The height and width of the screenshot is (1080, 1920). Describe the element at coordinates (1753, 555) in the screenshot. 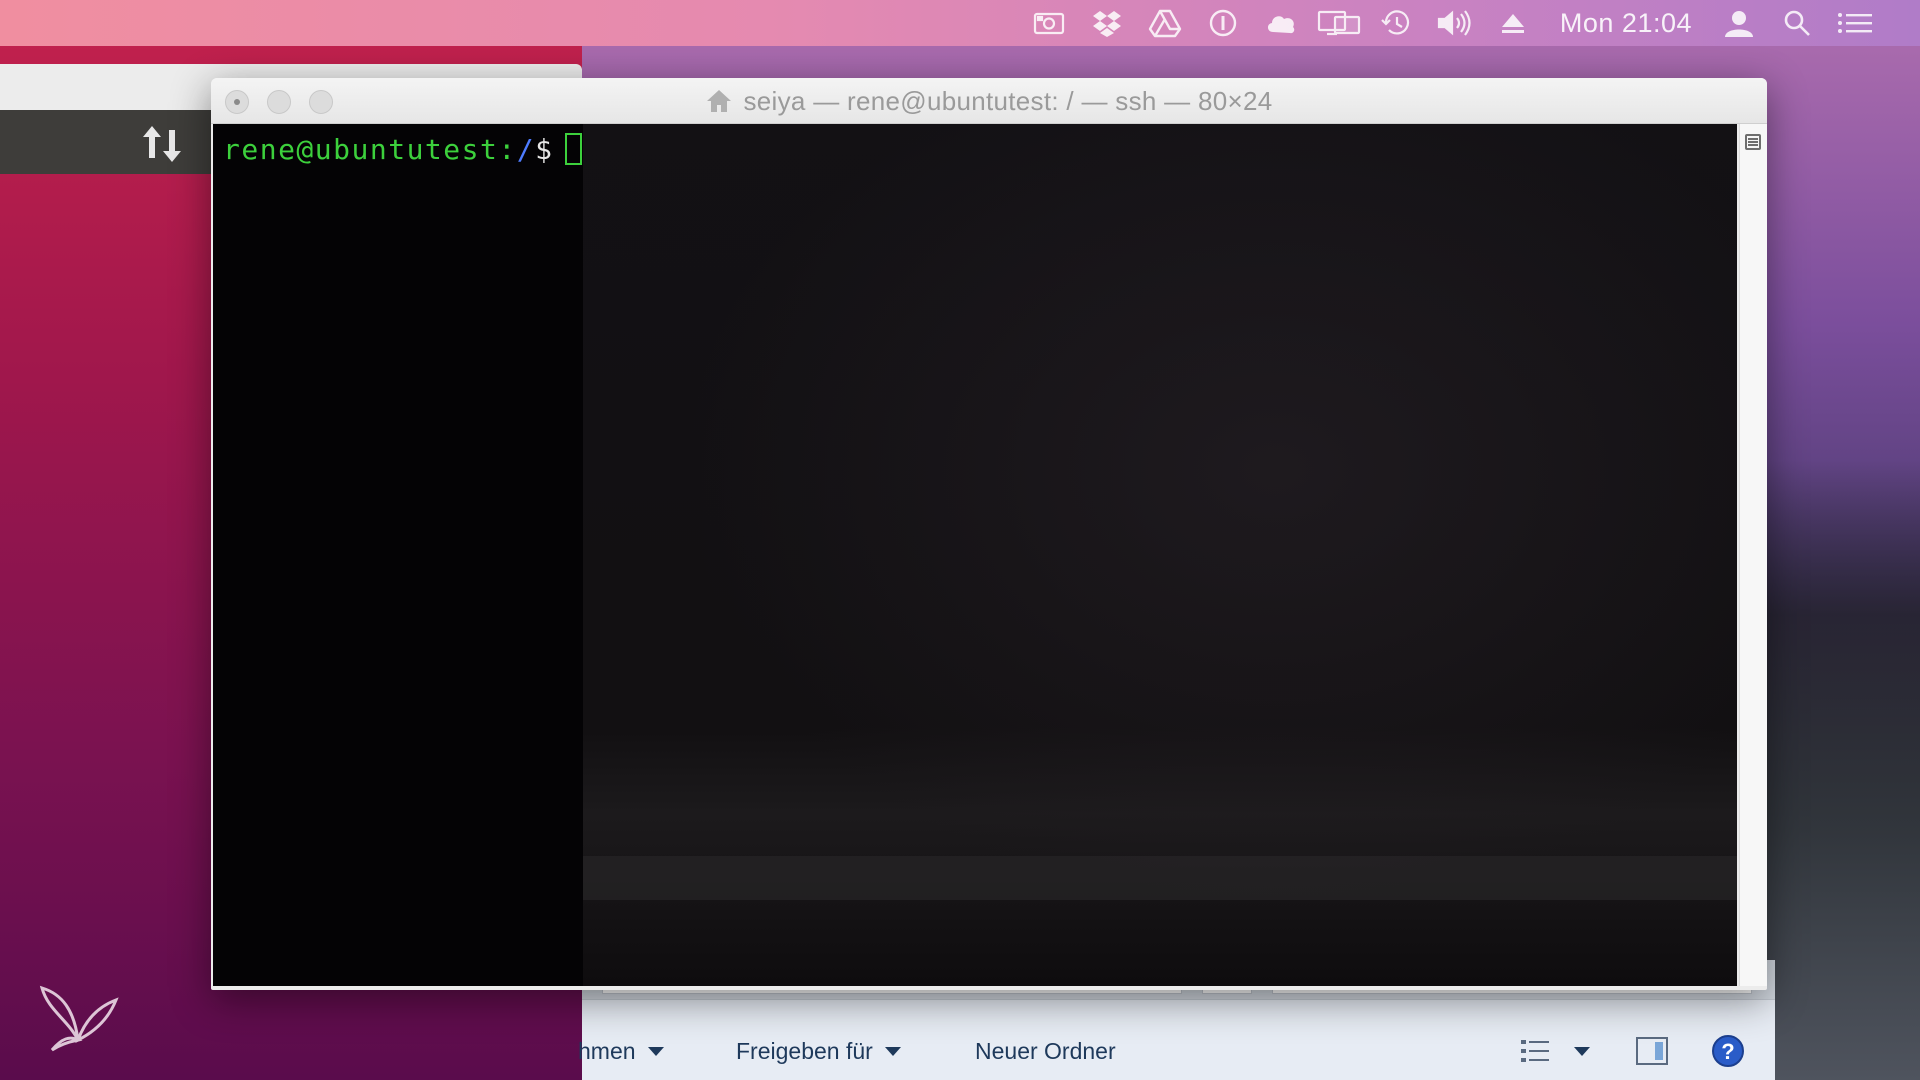

I see `terminal-scrollbar` at that location.